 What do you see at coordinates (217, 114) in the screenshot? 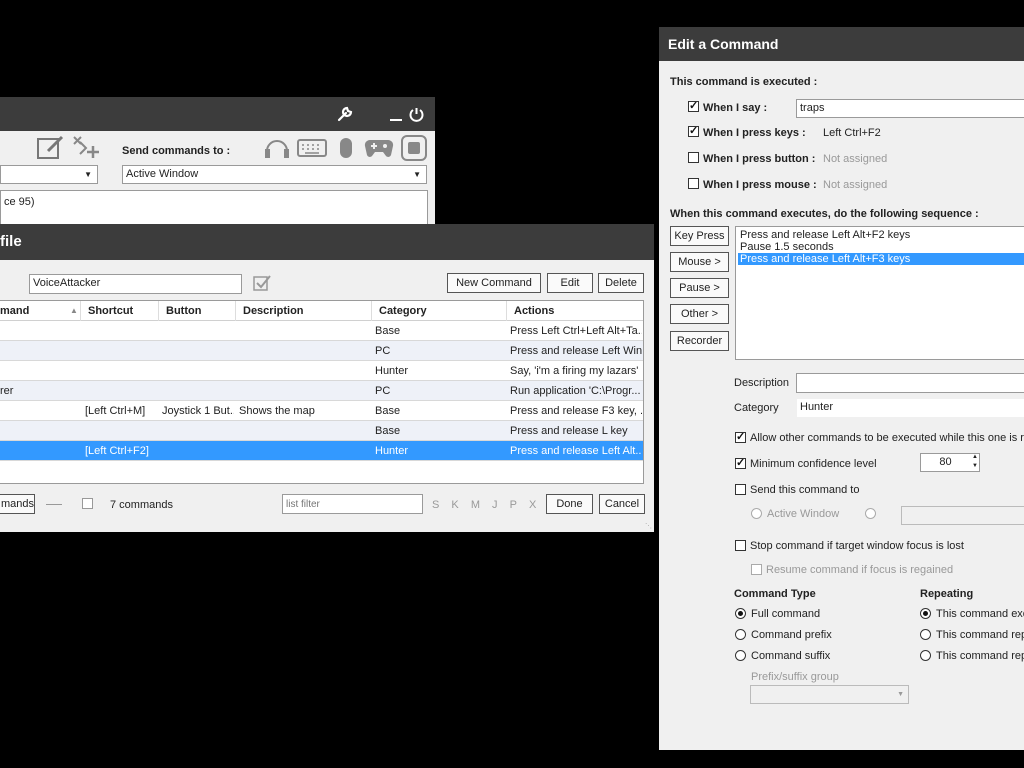
I see `main-titlebar` at bounding box center [217, 114].